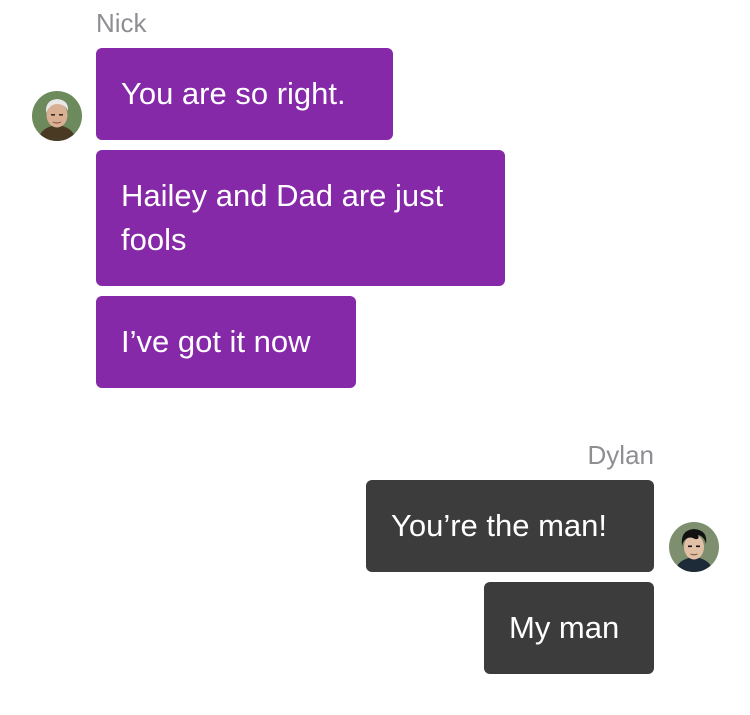 This screenshot has height=715, width=750. I want to click on message-bubble-incoming: Hailey and Dad are just fools, so click(300, 218).